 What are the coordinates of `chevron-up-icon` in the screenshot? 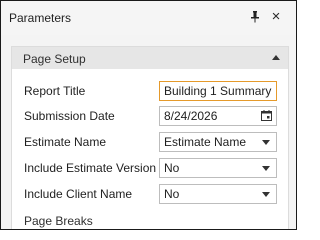 It's located at (276, 57).